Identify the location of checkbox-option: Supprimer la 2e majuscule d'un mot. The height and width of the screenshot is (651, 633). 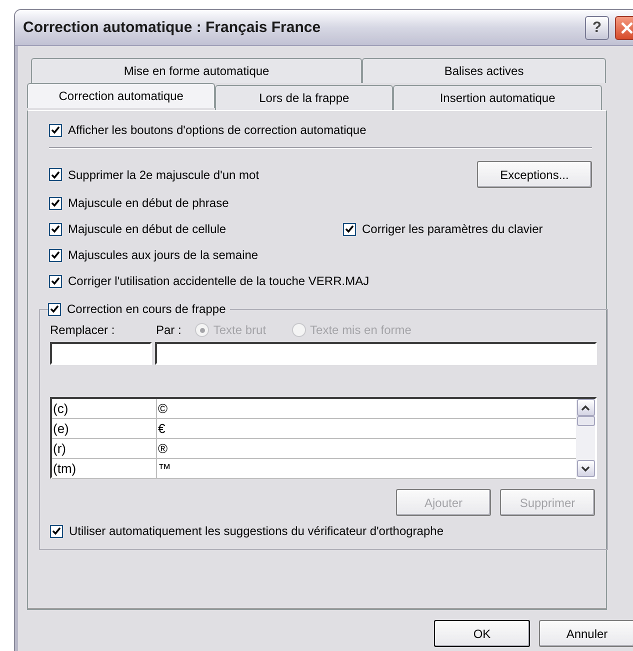
(196, 175).